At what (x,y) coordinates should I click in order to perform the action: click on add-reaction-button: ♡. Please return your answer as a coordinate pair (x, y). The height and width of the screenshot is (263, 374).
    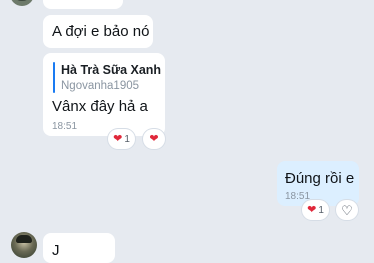
    Looking at the image, I should click on (347, 210).